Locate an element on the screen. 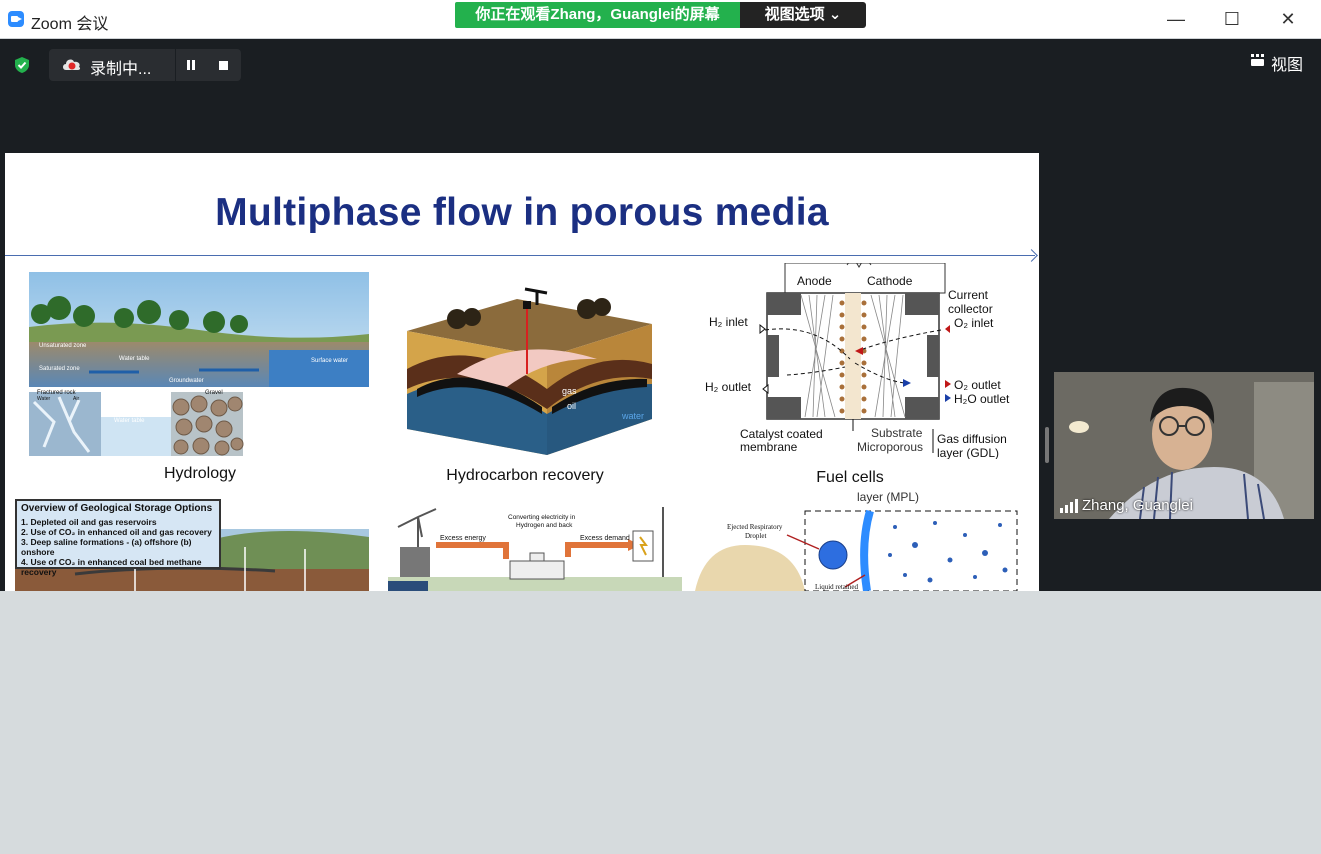 The image size is (1321, 854). view-options-button: 视图选项 ⌄ is located at coordinates (803, 15).